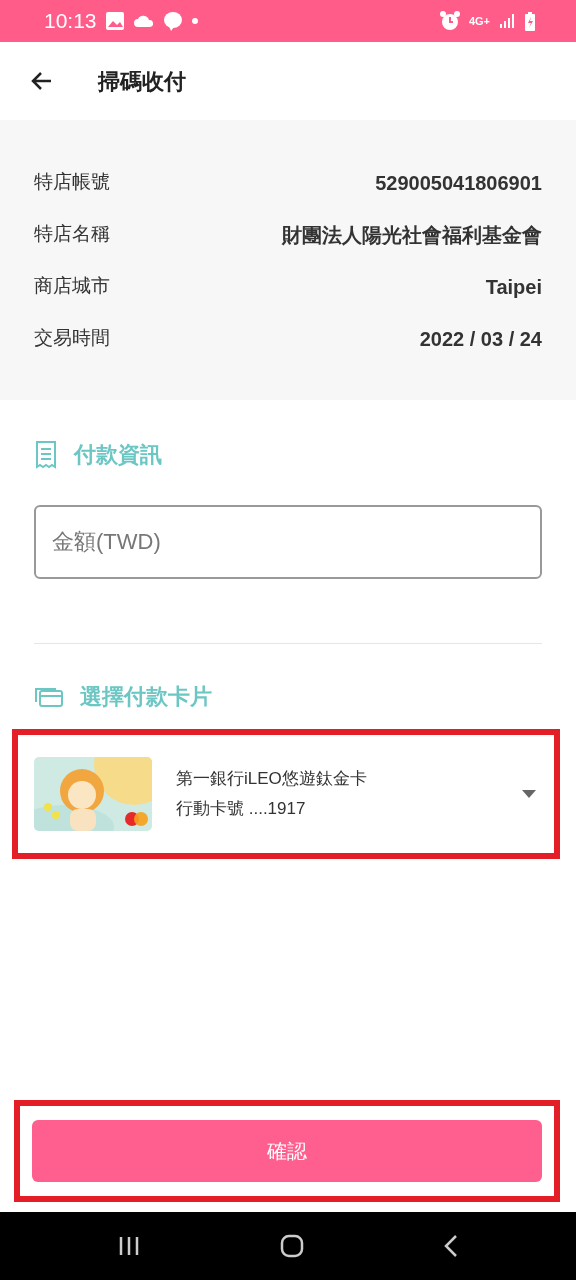  Describe the element at coordinates (451, 1246) in the screenshot. I see `back-nav-icon` at that location.